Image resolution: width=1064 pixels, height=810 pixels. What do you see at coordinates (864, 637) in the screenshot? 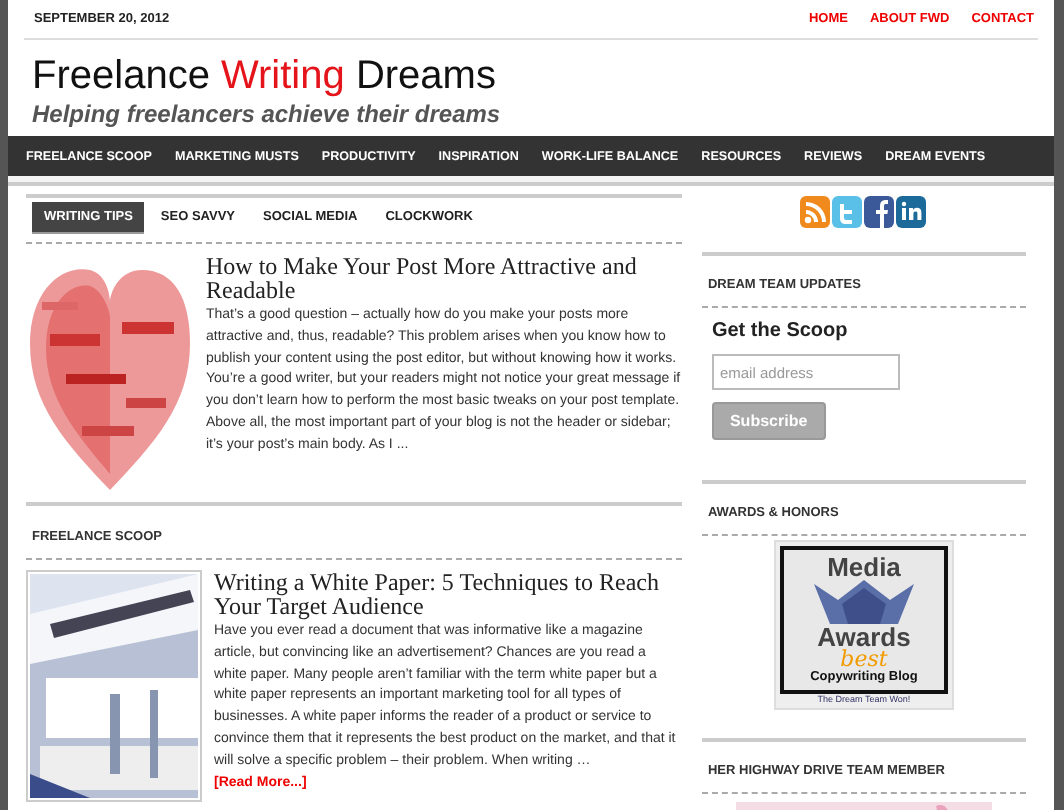
I see `badge-text: Awards` at bounding box center [864, 637].